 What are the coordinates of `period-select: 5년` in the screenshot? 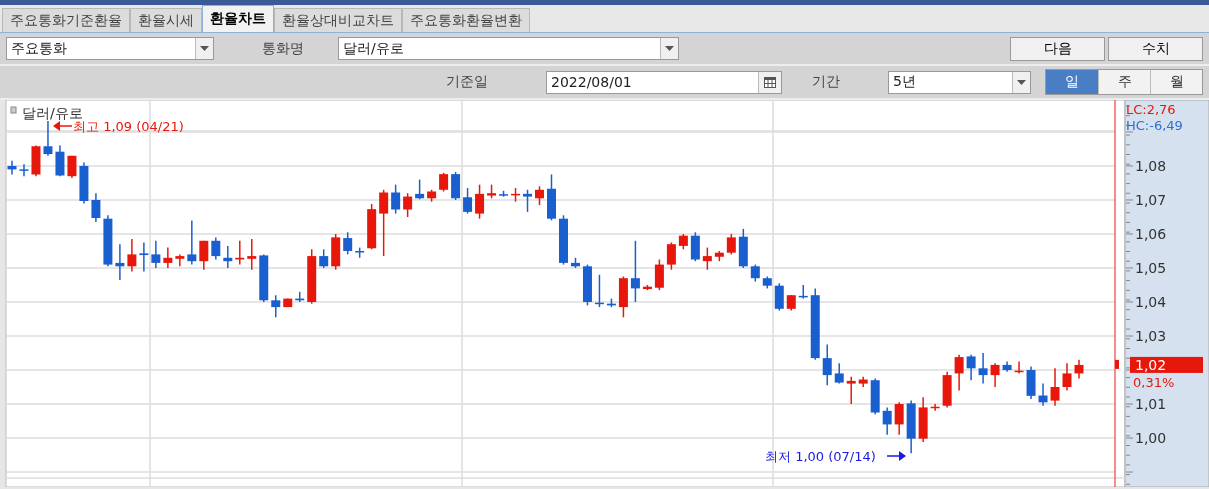 It's located at (959, 82).